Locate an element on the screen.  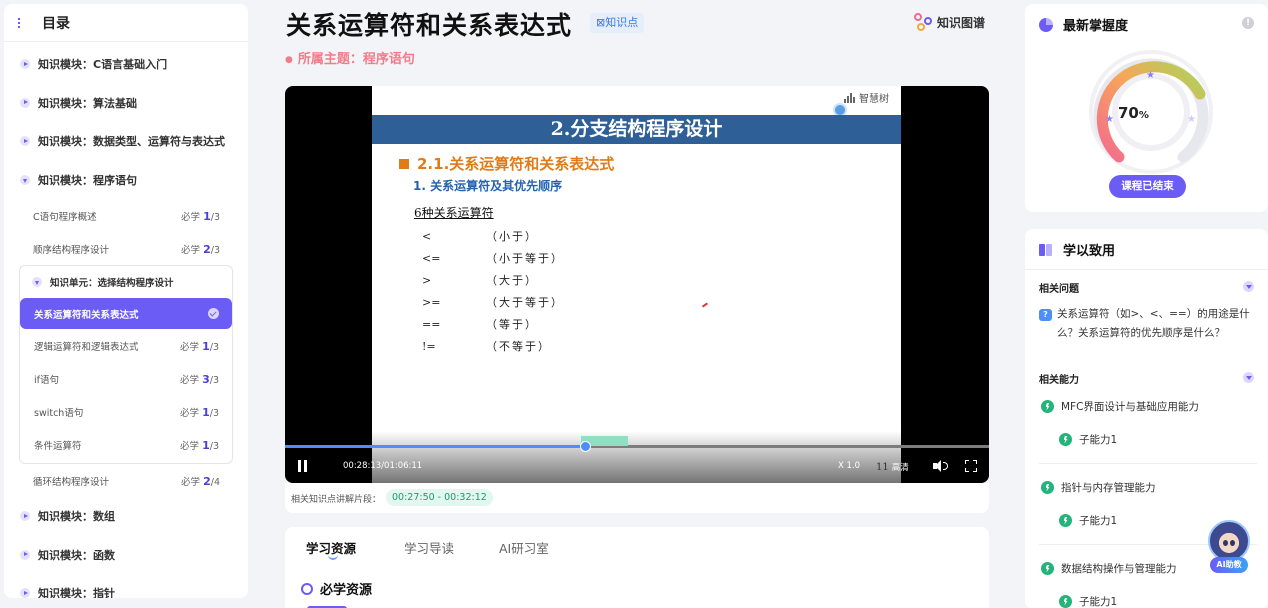
module-label: 知识模块：数据类型、运算符与表达式 is located at coordinates (131, 142).